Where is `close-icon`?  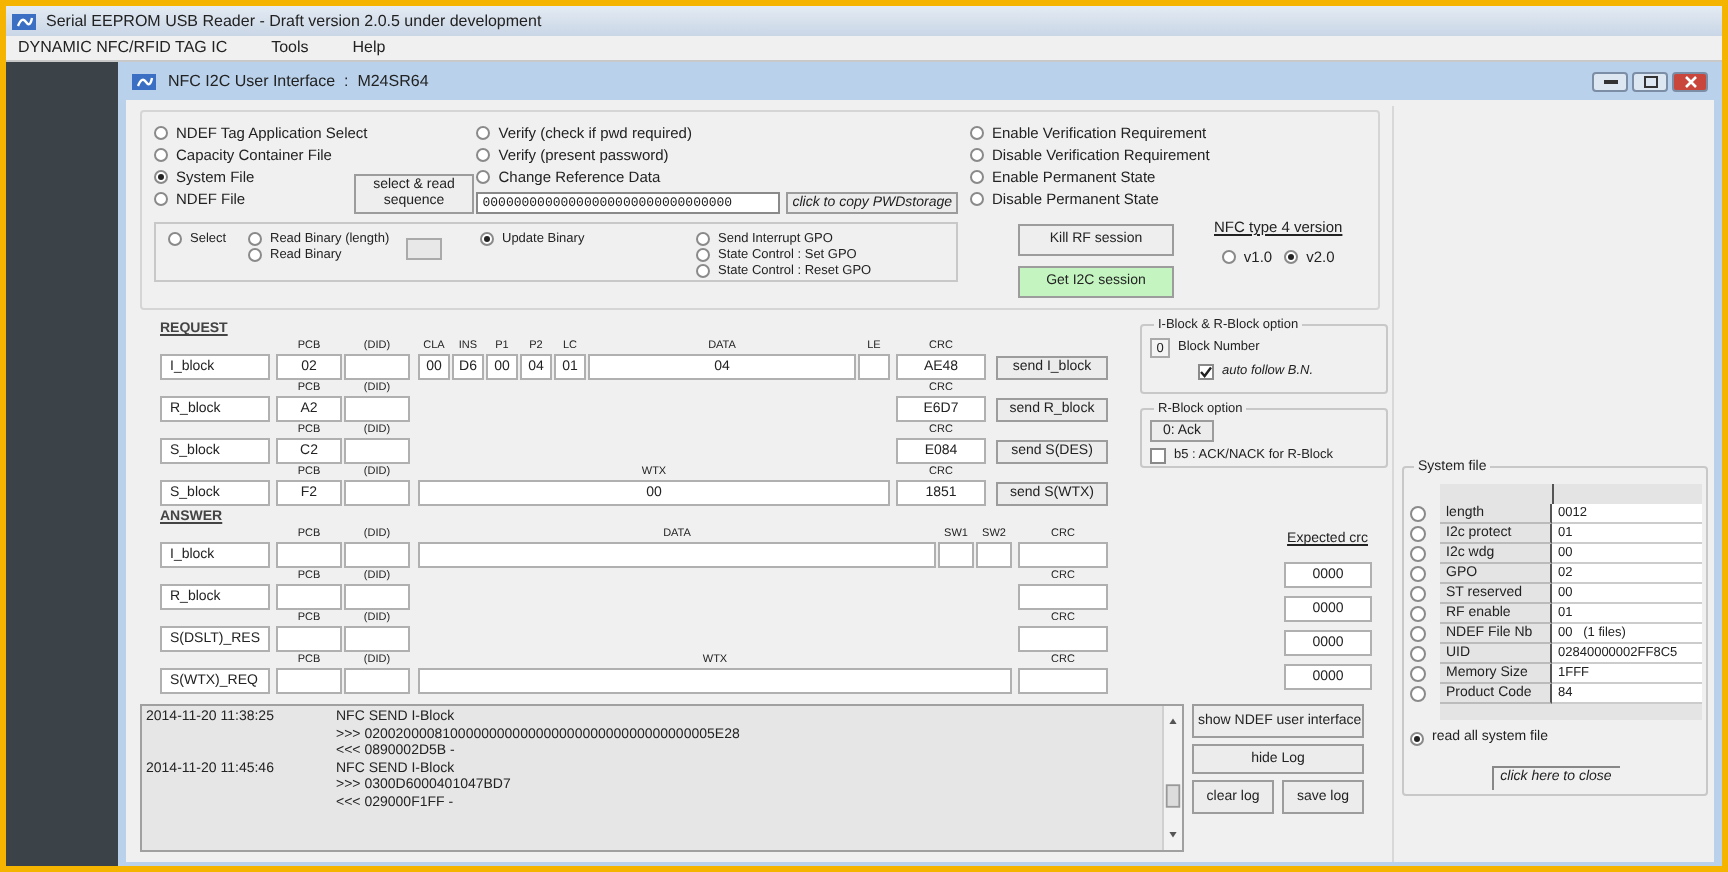
close-icon is located at coordinates (1690, 81).